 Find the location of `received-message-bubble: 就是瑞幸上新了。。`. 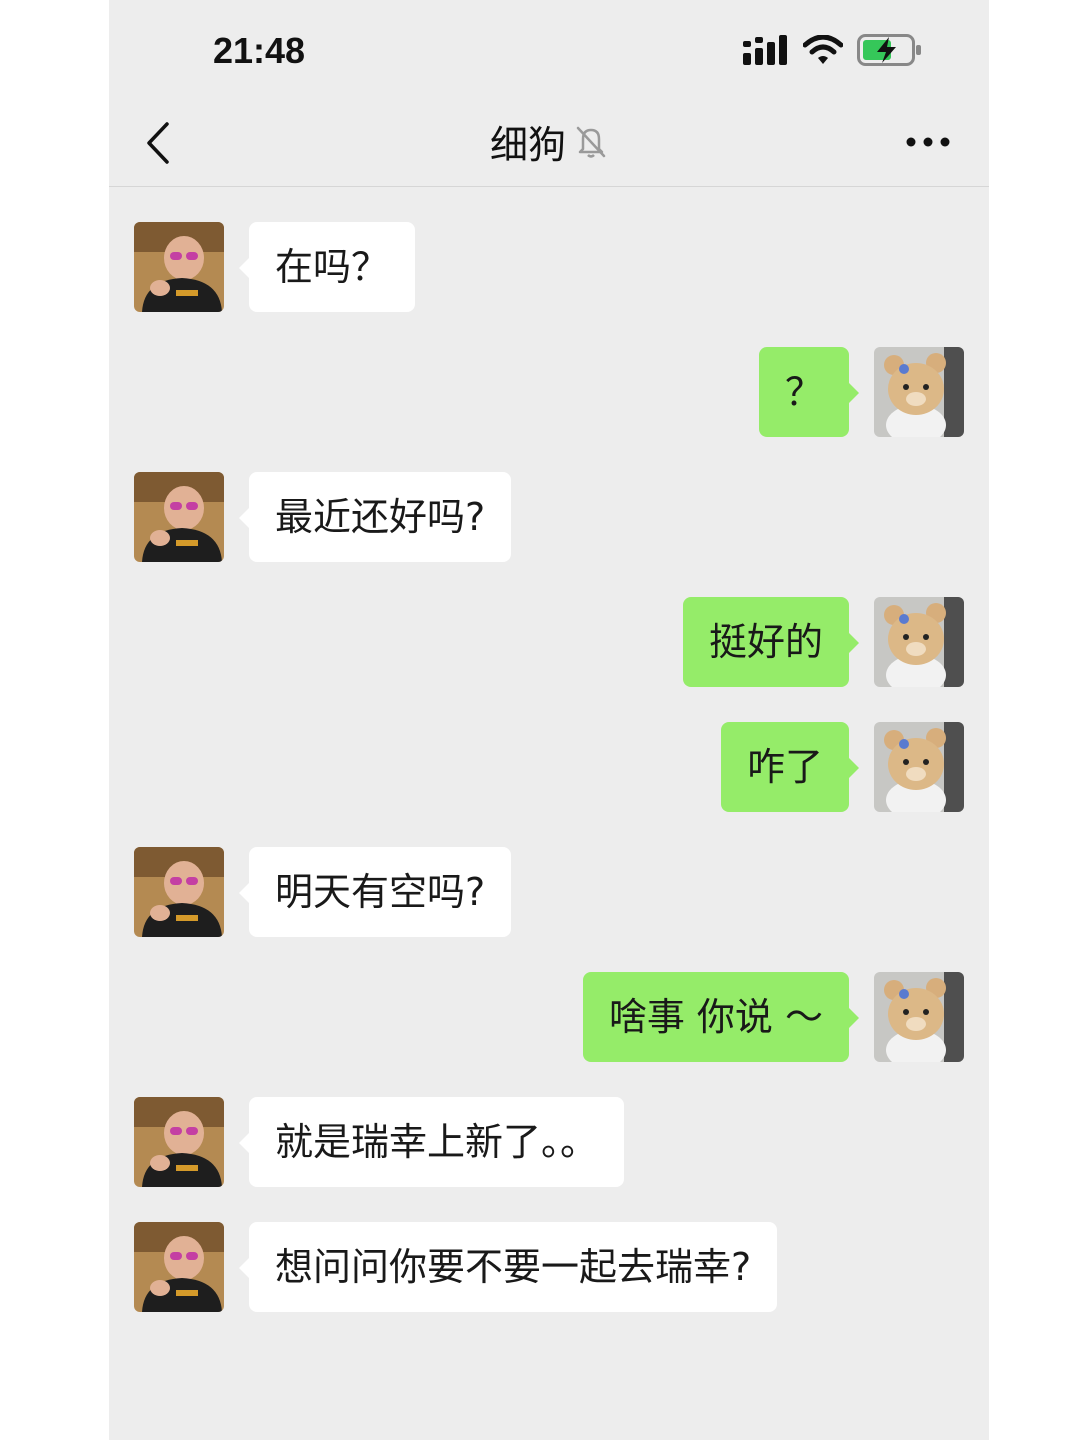

received-message-bubble: 就是瑞幸上新了。。 is located at coordinates (431, 1142).